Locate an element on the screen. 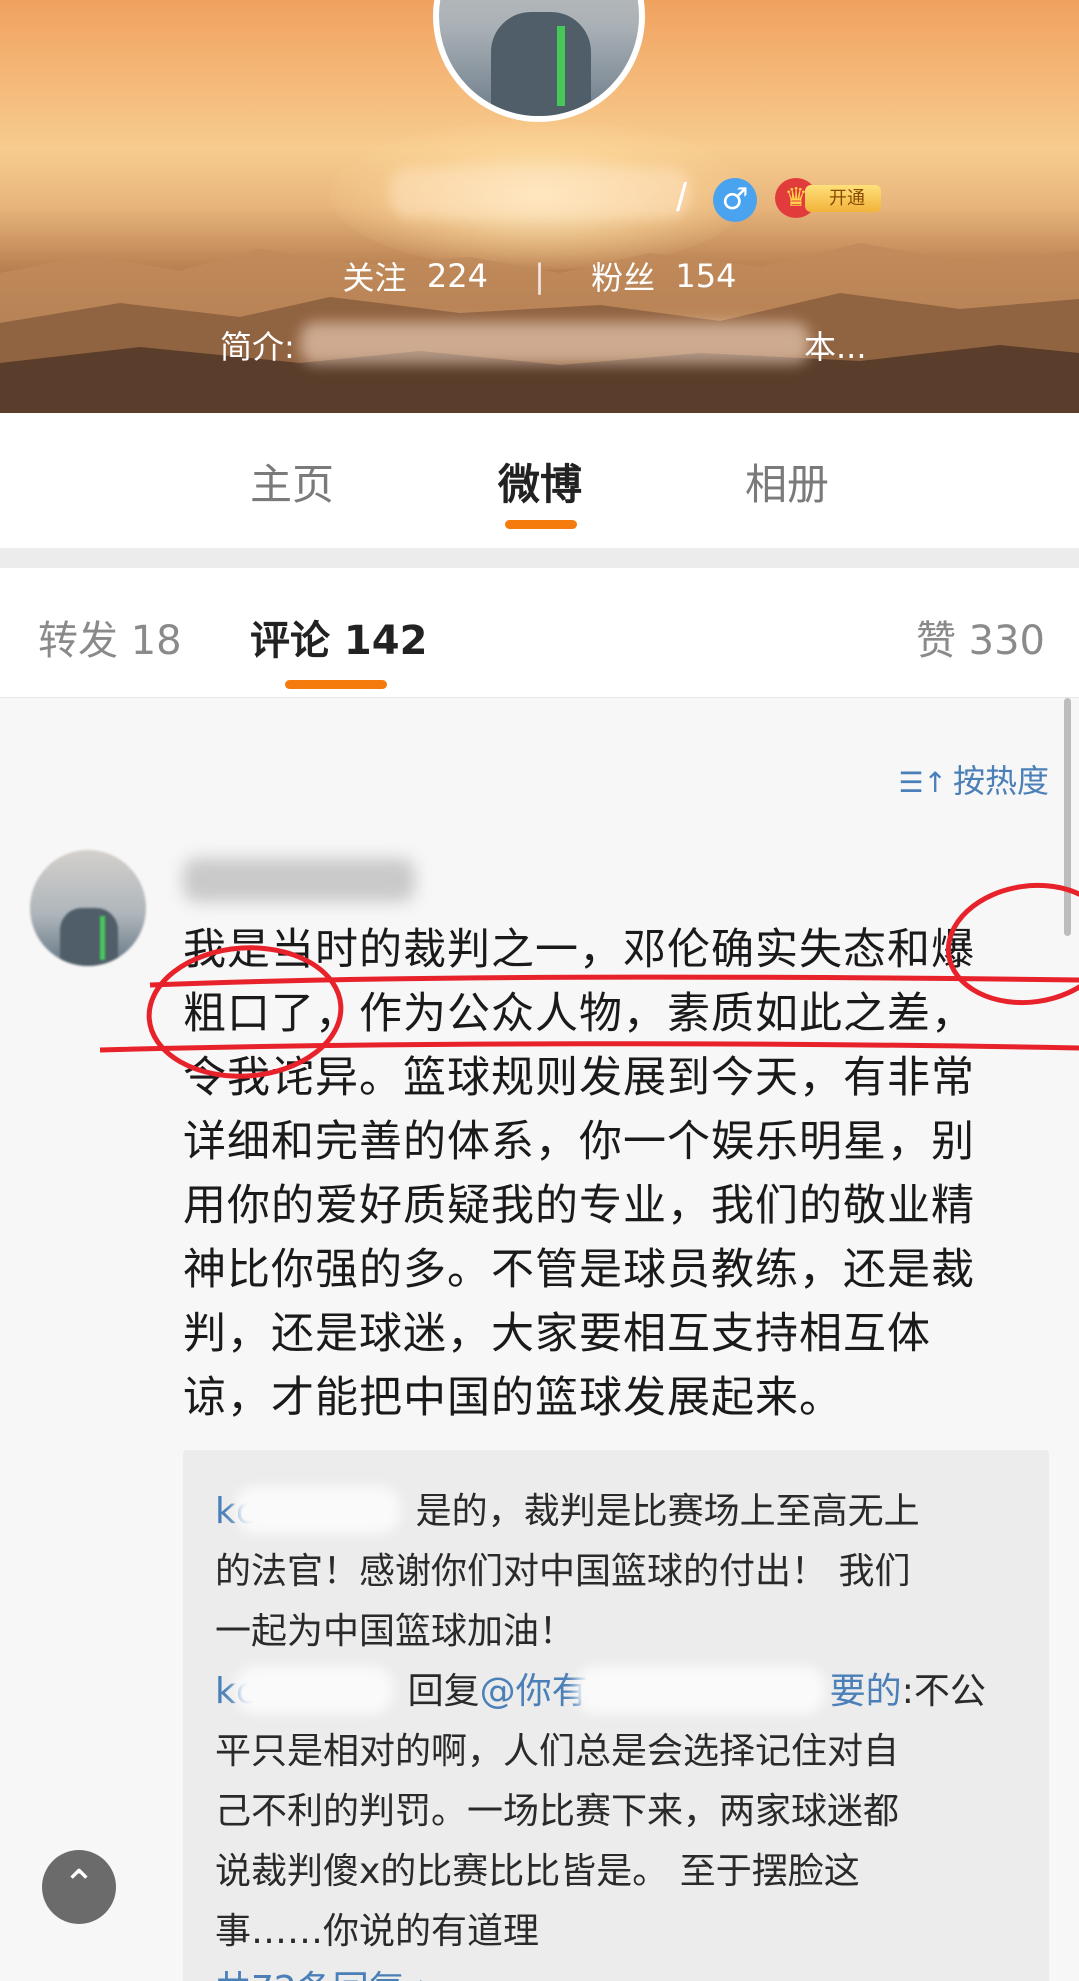  comment-line: 令我诧异。篮球规则发展到今天，有非常 is located at coordinates (579, 1078).